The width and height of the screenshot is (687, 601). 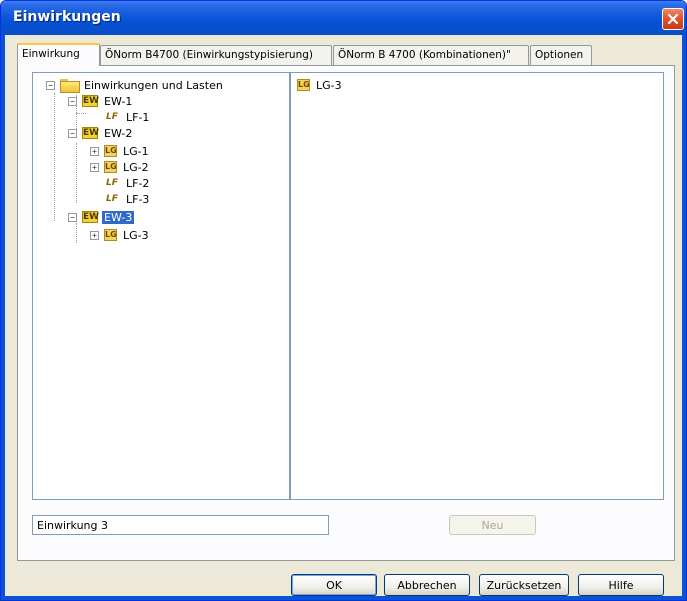 I want to click on tree-item-lg-2: + LG LG-2, so click(x=120, y=167).